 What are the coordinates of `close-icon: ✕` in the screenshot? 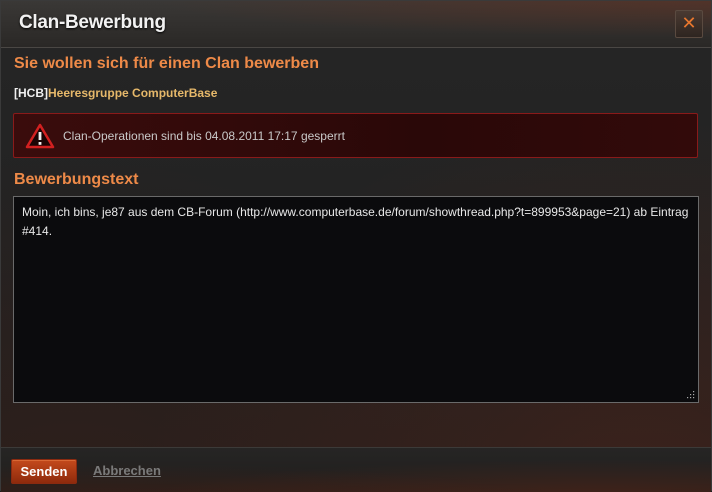 It's located at (689, 23).